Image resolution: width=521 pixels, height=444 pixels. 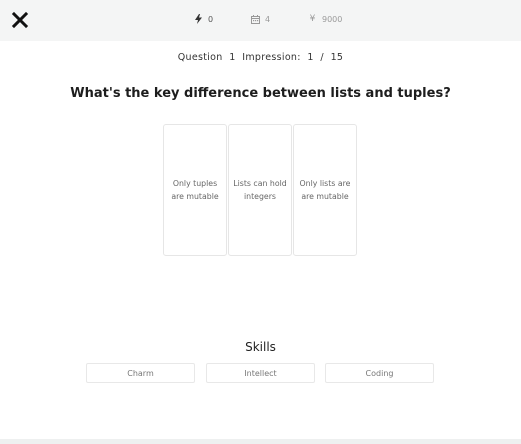 I want to click on skills-title: Skills, so click(x=260, y=347).